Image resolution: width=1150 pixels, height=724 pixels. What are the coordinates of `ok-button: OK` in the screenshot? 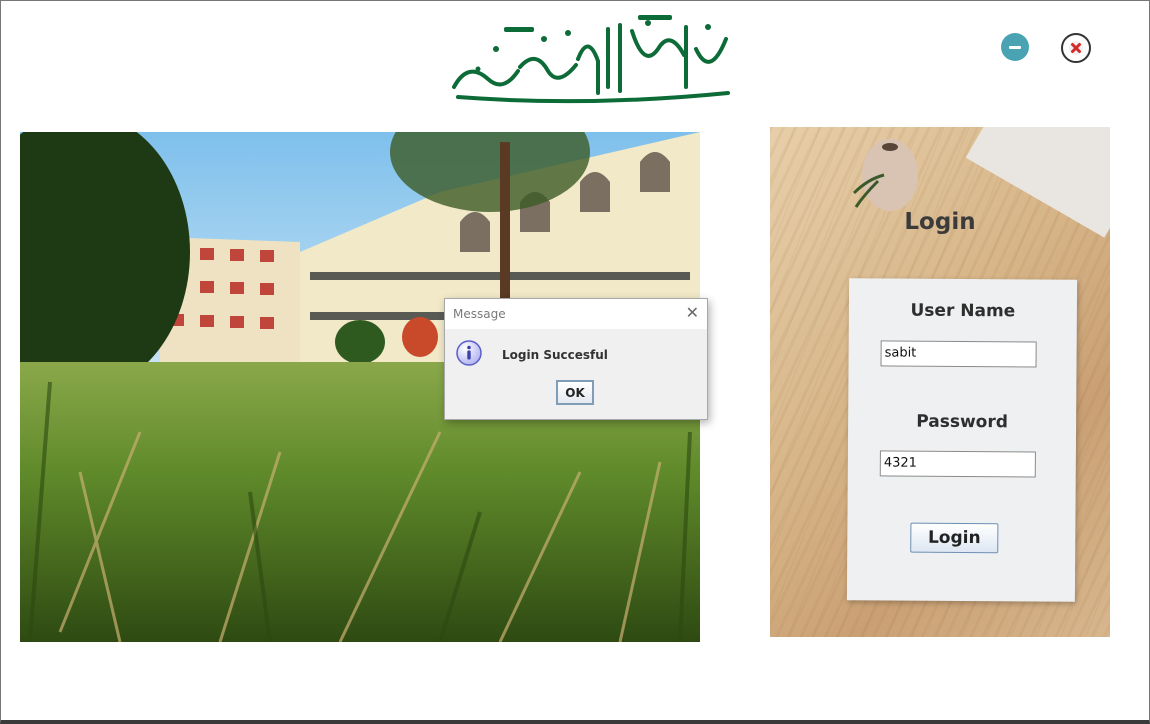 It's located at (575, 392).